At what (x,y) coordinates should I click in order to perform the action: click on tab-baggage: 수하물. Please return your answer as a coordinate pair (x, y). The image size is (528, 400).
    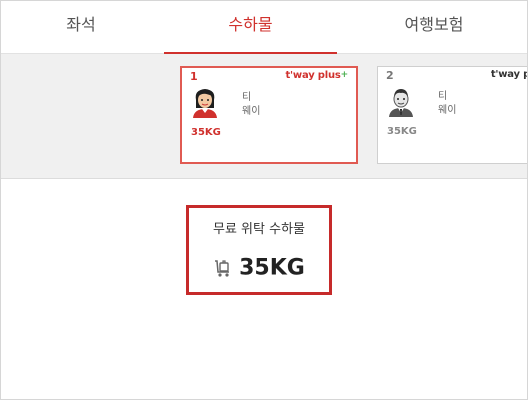
    Looking at the image, I should click on (250, 27).